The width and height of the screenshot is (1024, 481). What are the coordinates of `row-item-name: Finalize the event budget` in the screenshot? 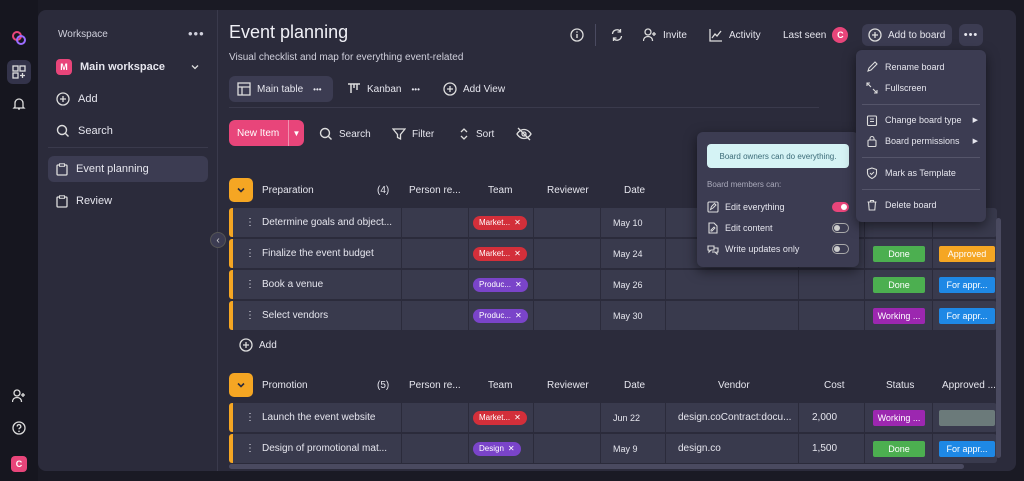 It's located at (318, 253).